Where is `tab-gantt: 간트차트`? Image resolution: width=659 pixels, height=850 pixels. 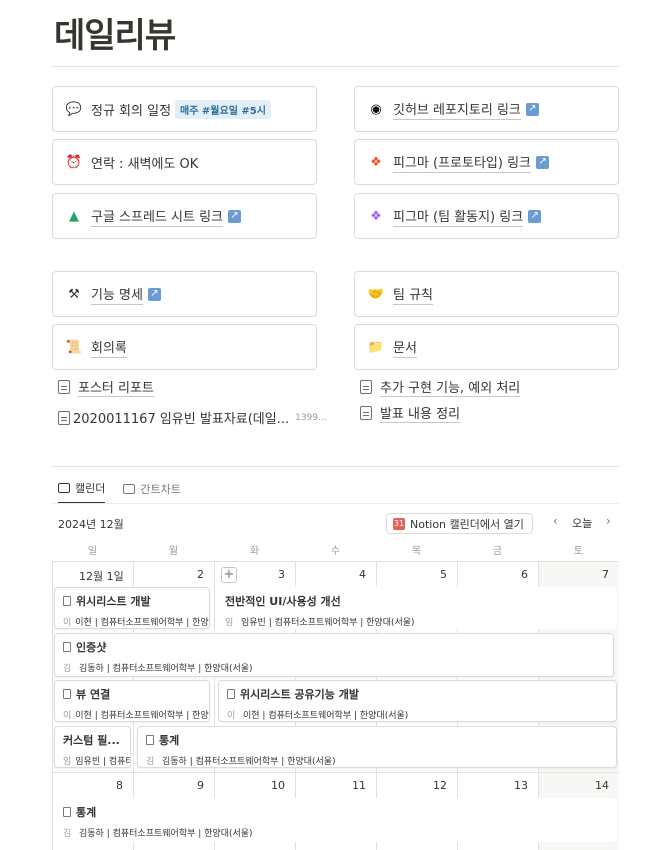
tab-gantt: 간트차트 is located at coordinates (152, 492).